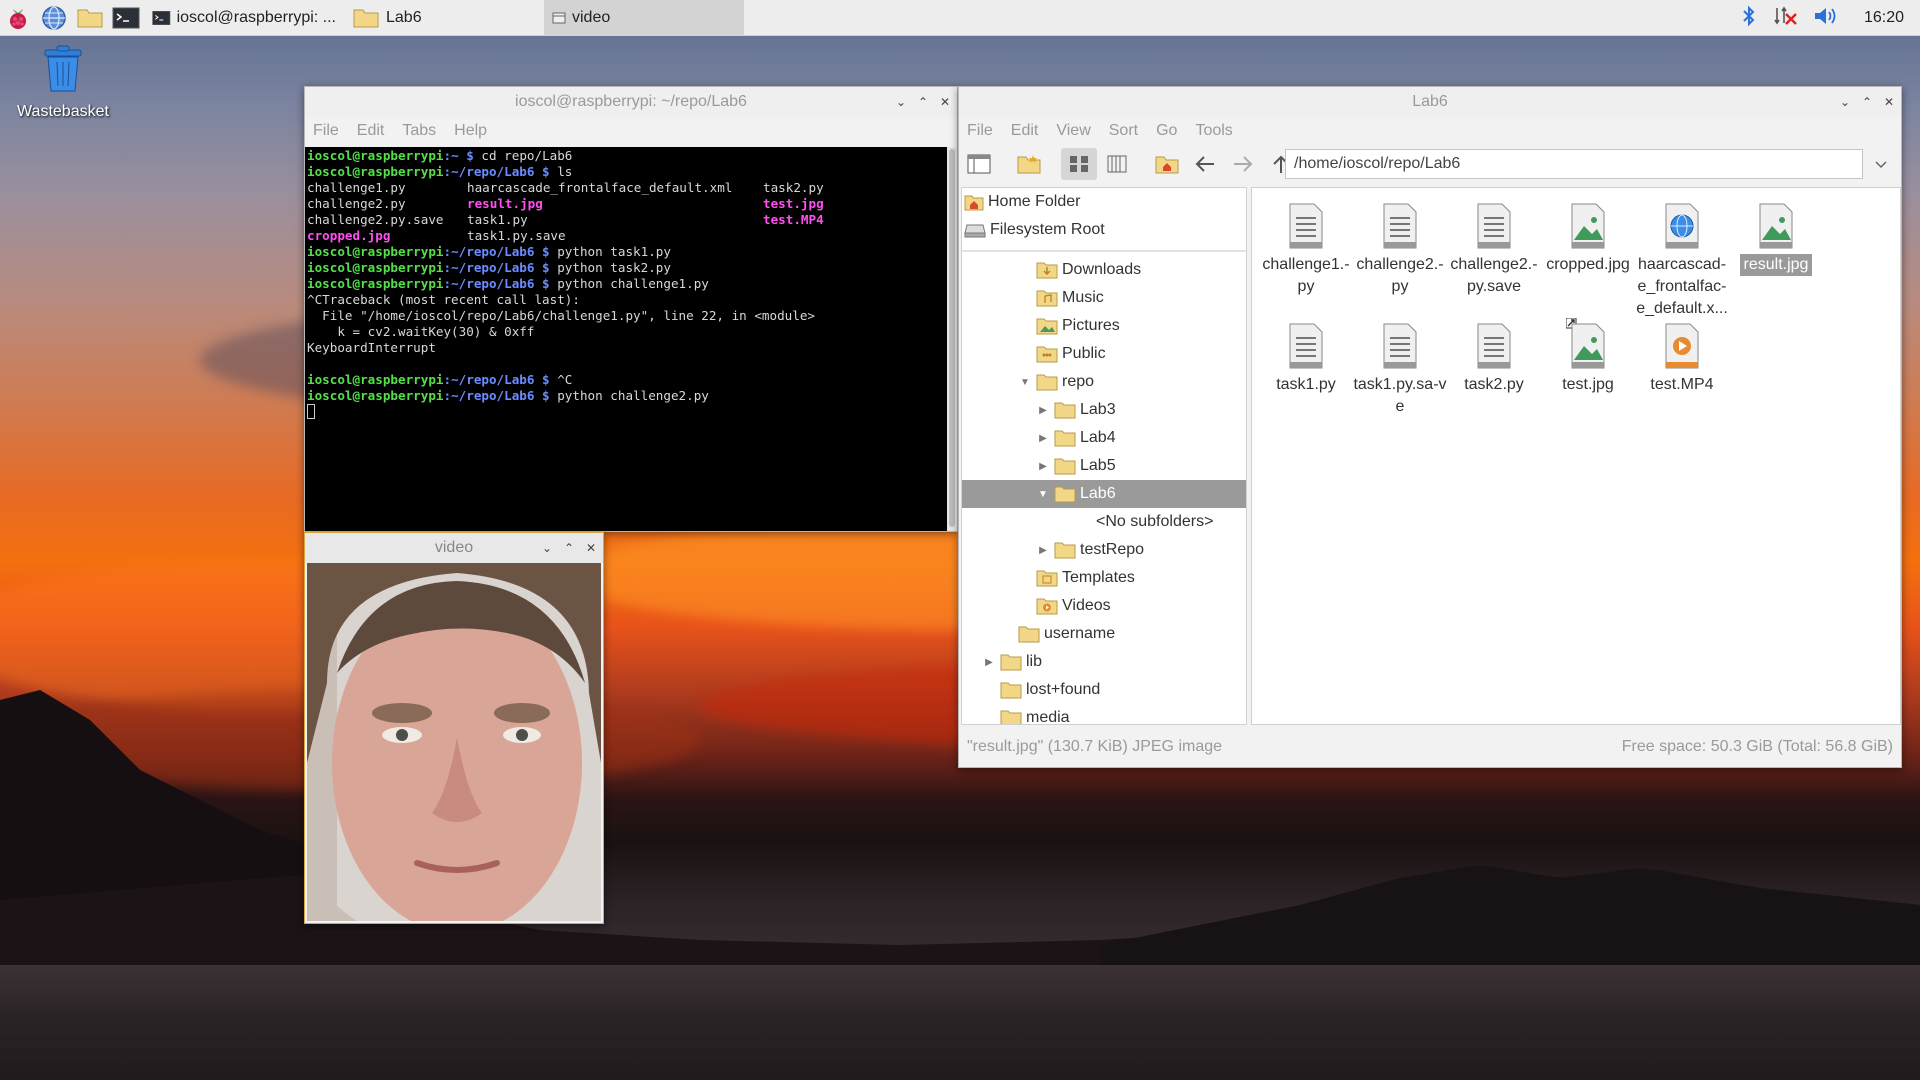 The image size is (1920, 1080). What do you see at coordinates (63, 111) in the screenshot?
I see `wastebasket-label: Wastebasket` at bounding box center [63, 111].